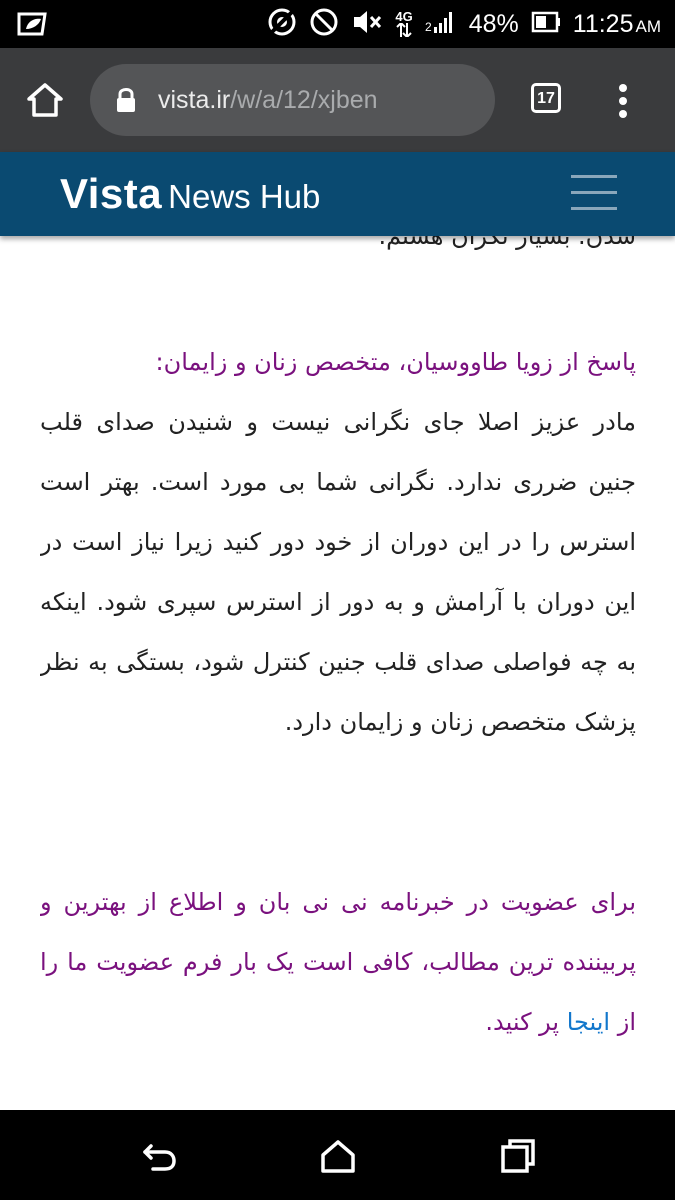 This screenshot has width=675, height=1200. Describe the element at coordinates (518, 1156) in the screenshot. I see `recents-icon` at that location.